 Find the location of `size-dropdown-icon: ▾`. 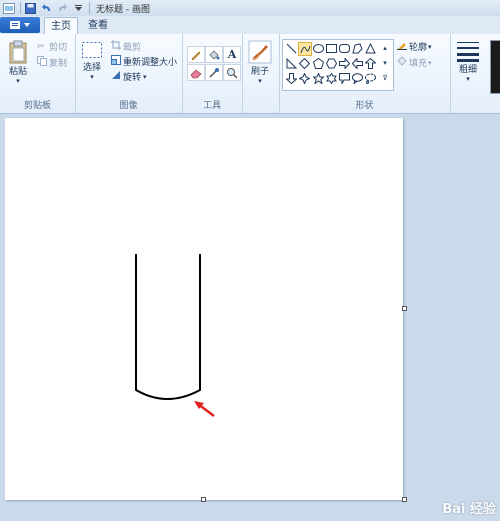

size-dropdown-icon: ▾ is located at coordinates (468, 79).